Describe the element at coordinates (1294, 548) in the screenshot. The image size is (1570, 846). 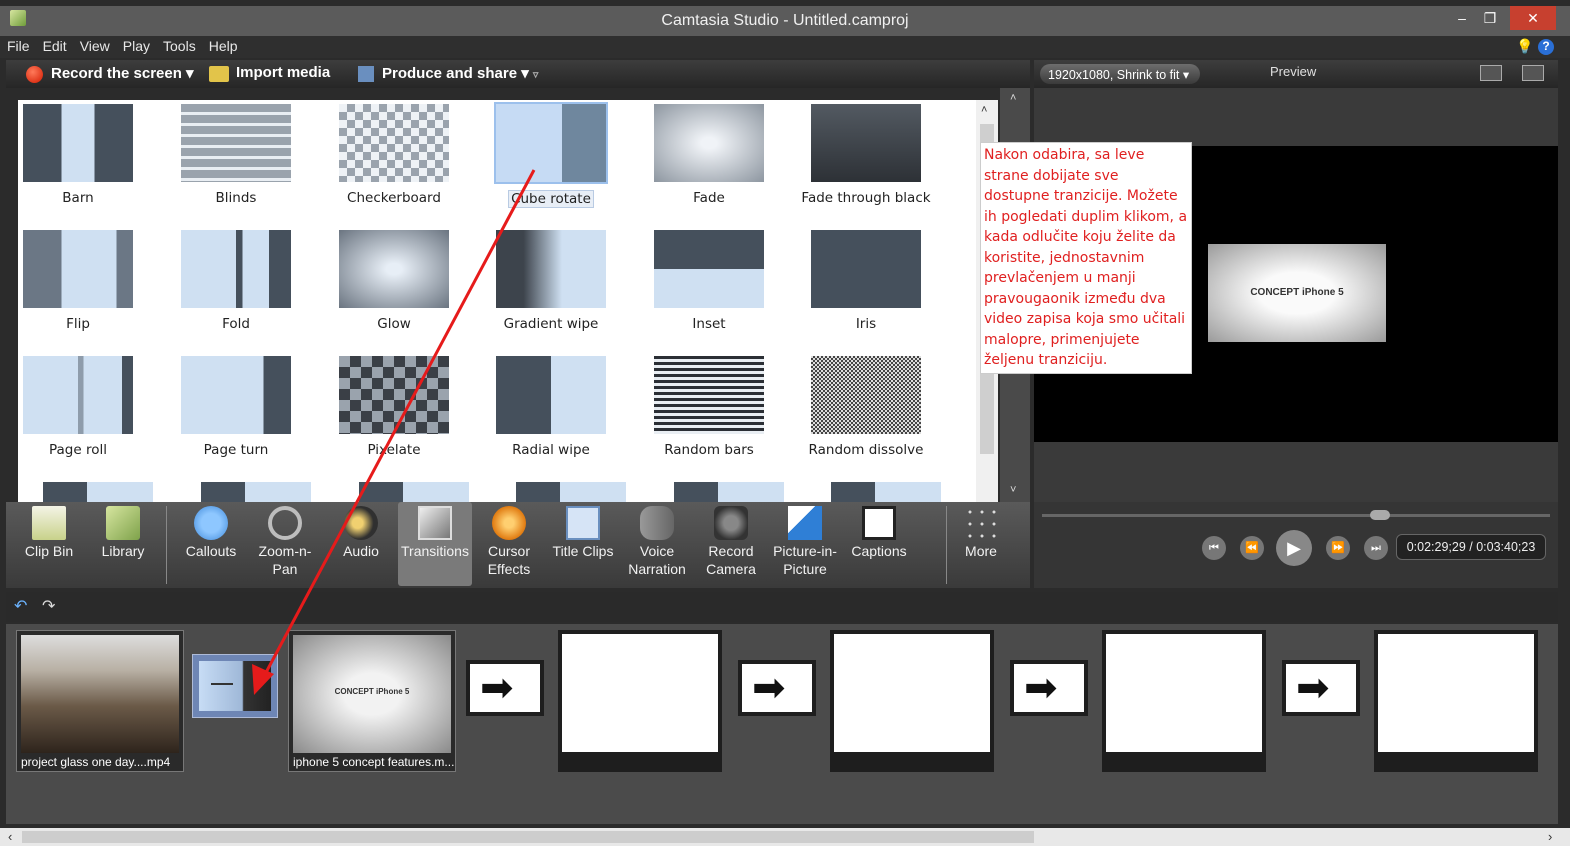
I see `play-icon: ▶` at that location.